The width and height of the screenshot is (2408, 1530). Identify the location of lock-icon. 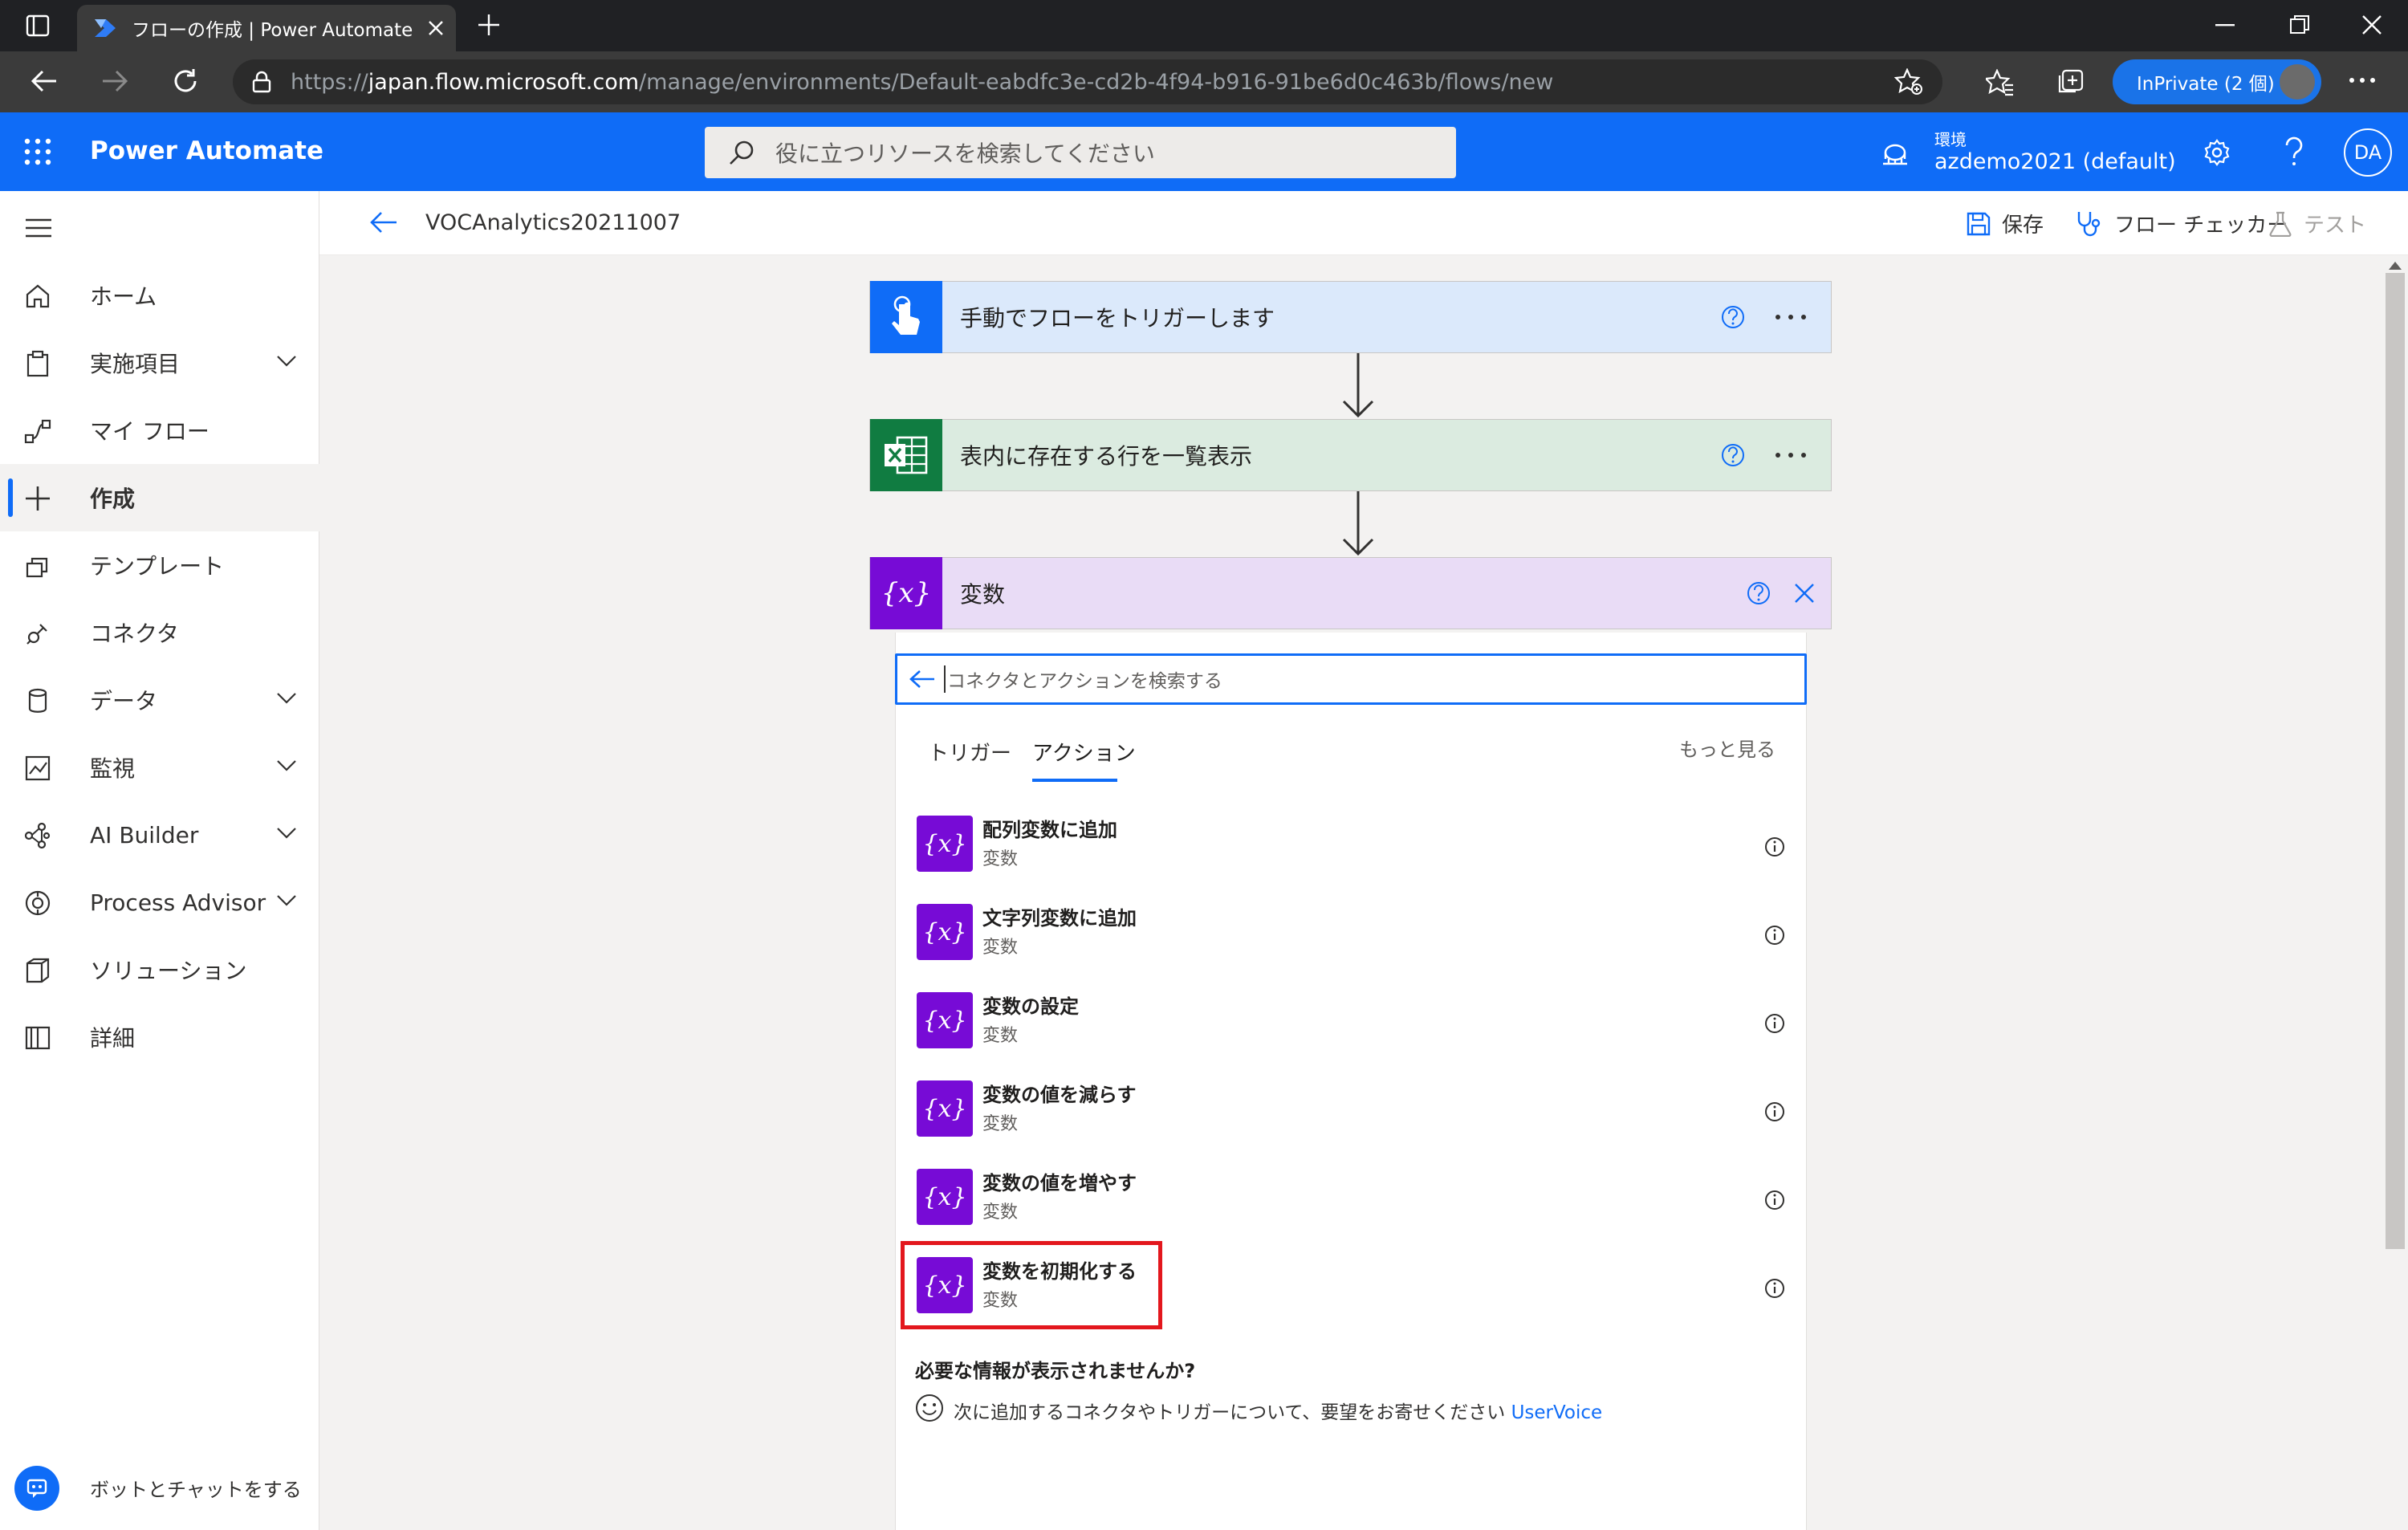
(261, 82).